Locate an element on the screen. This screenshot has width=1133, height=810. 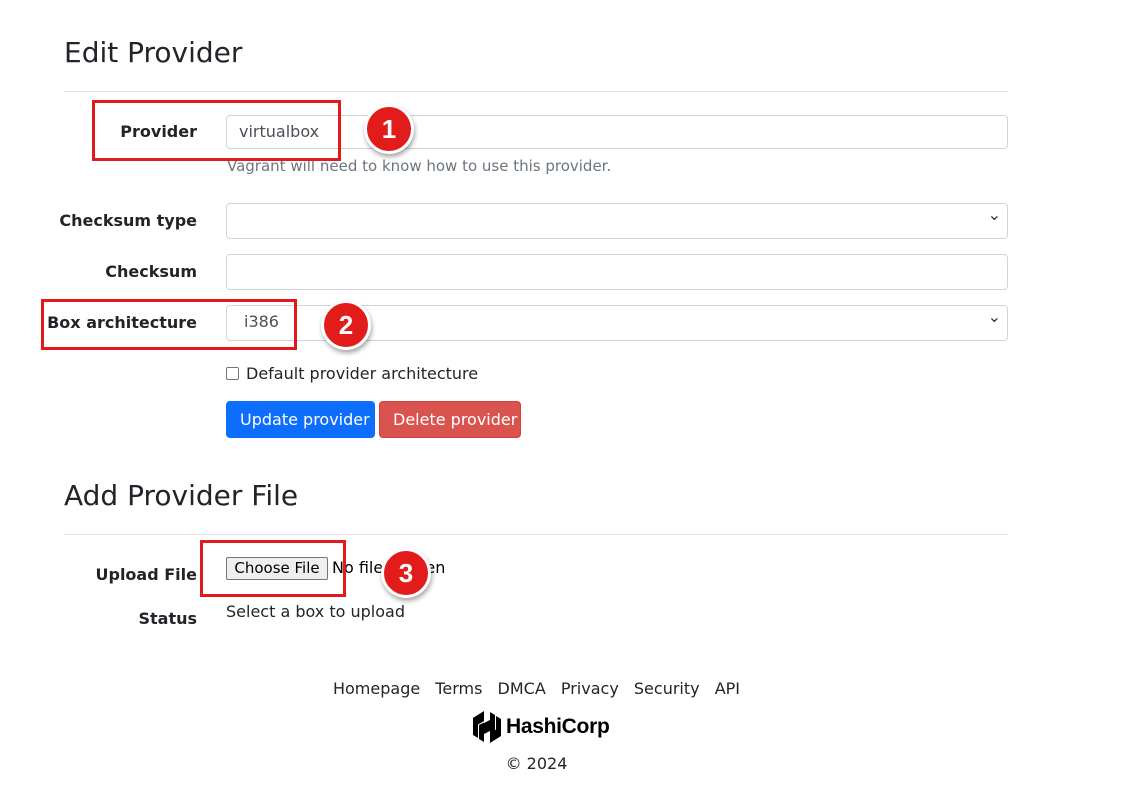
checksum-type-label: Checksum type is located at coordinates (128, 220).